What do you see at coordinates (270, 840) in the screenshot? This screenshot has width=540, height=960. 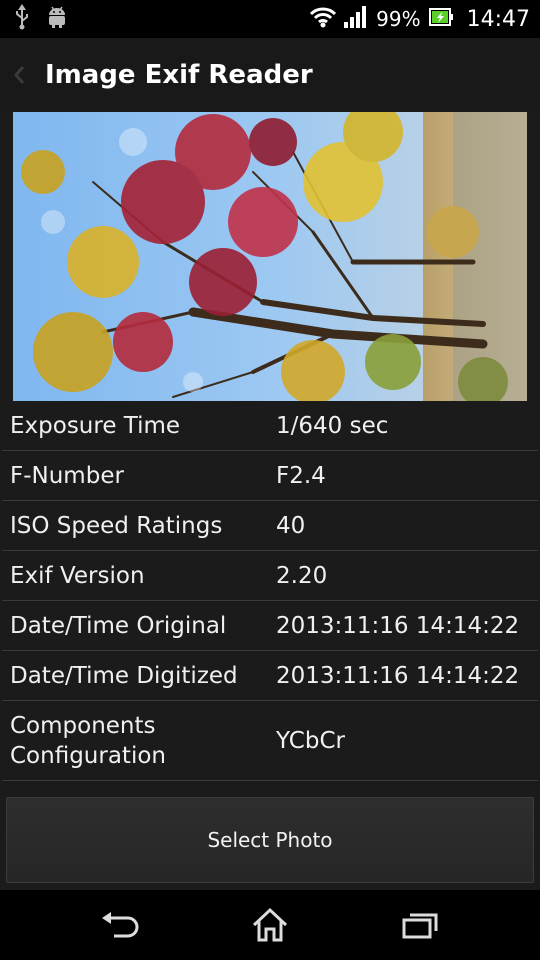 I see `select-photo-button: Select Photo` at bounding box center [270, 840].